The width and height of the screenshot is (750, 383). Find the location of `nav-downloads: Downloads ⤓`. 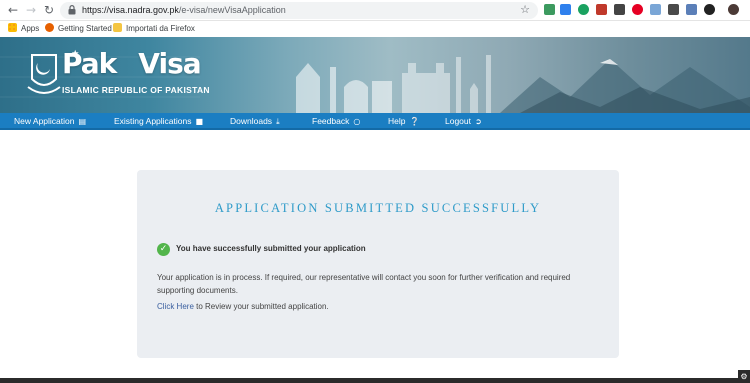

nav-downloads: Downloads ⤓ is located at coordinates (255, 121).